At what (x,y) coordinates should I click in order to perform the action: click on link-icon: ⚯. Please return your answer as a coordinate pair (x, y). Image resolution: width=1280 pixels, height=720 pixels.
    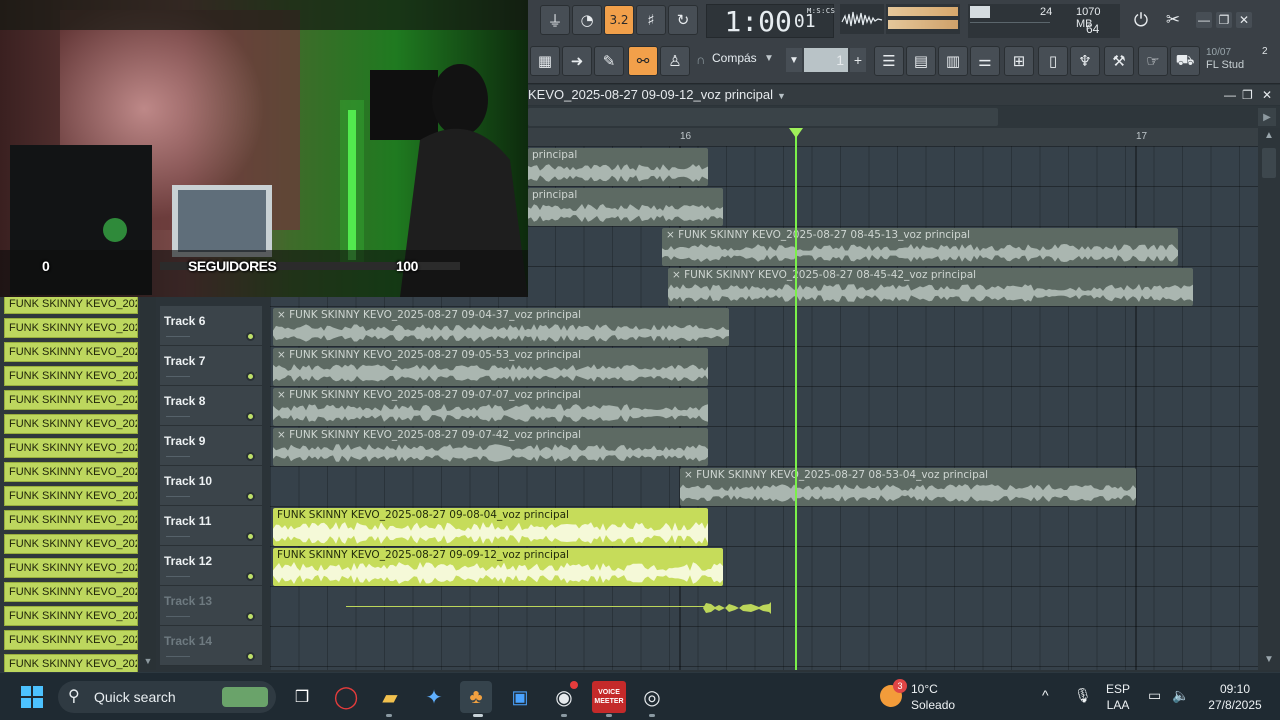
    Looking at the image, I should click on (643, 61).